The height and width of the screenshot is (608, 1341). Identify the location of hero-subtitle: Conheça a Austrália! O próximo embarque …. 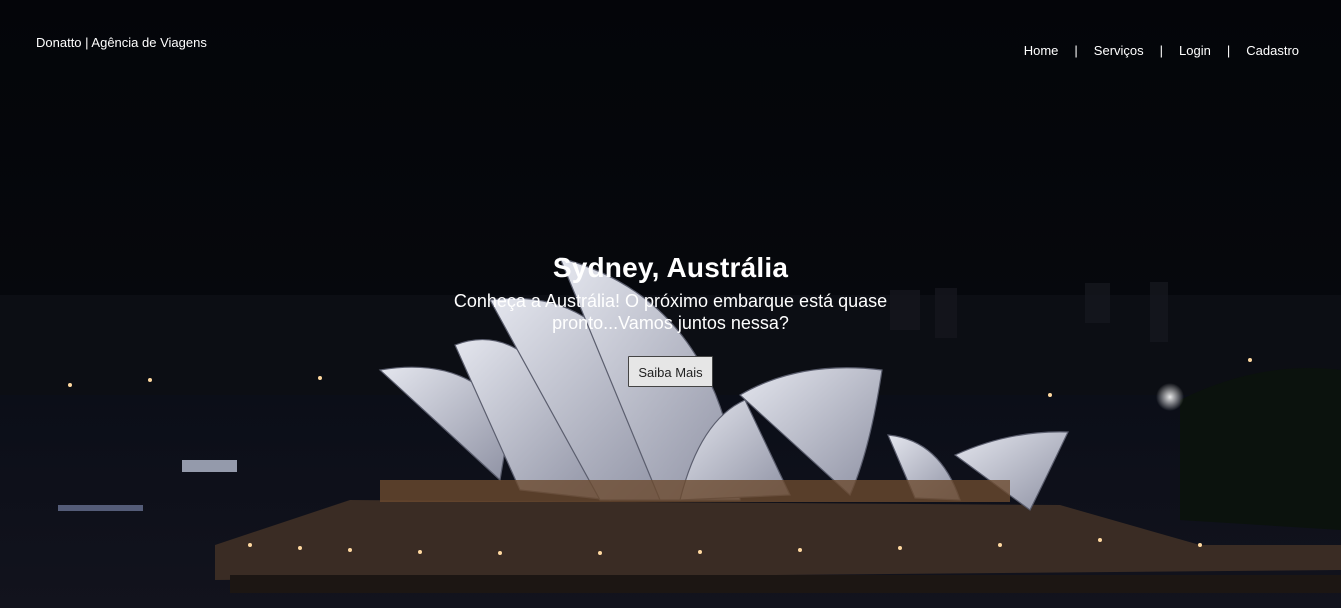
(670, 312).